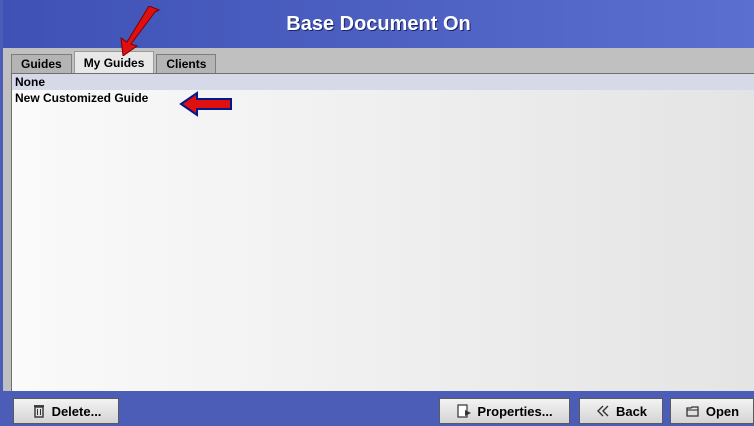 The width and height of the screenshot is (754, 426). I want to click on back-button-label: Back, so click(631, 411).